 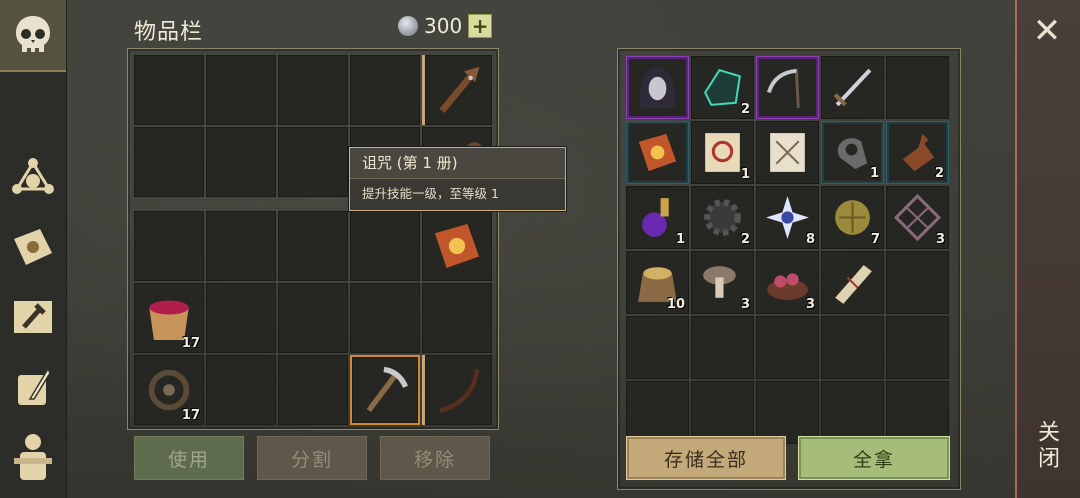 I want to click on nav-quests-tab, so click(x=33, y=387).